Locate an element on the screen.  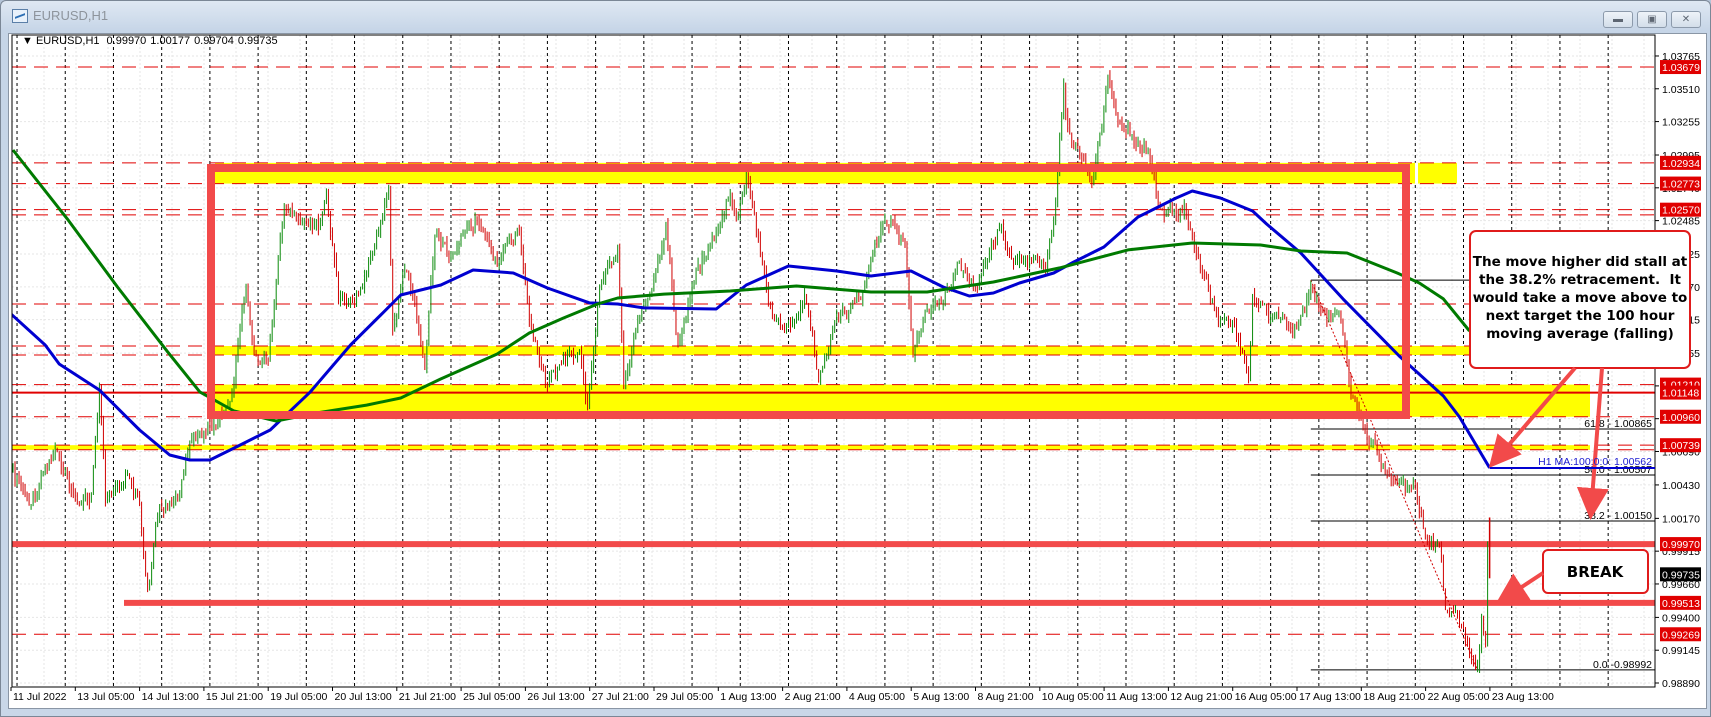
x-tick-label: 20 Jul 13:00 is located at coordinates (363, 697).